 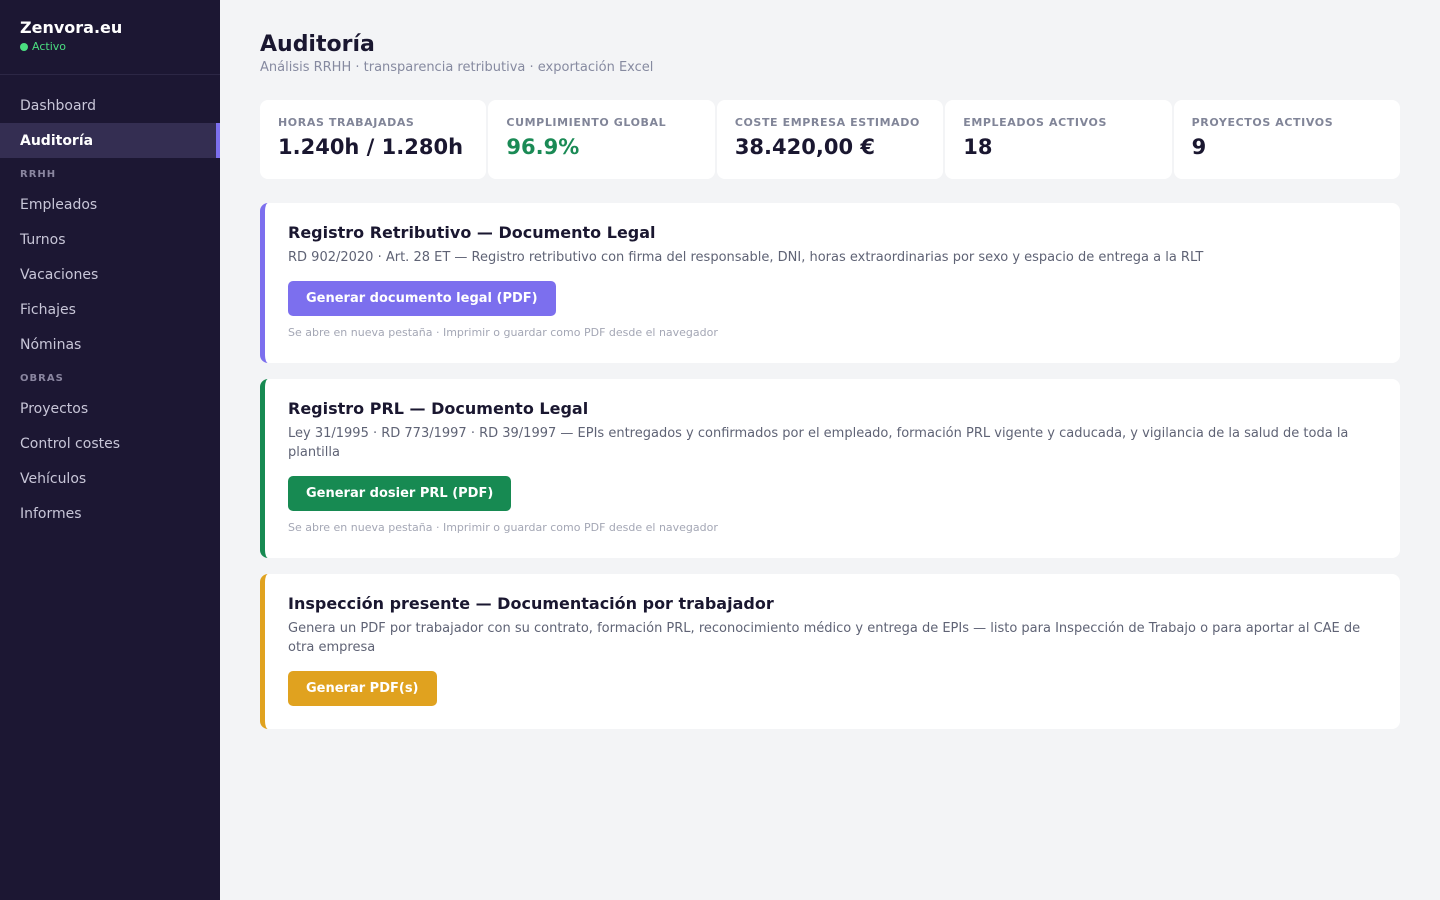 I want to click on stat-card-empleados: EMPLEADOS ACTIVOS 18, so click(x=1058, y=139).